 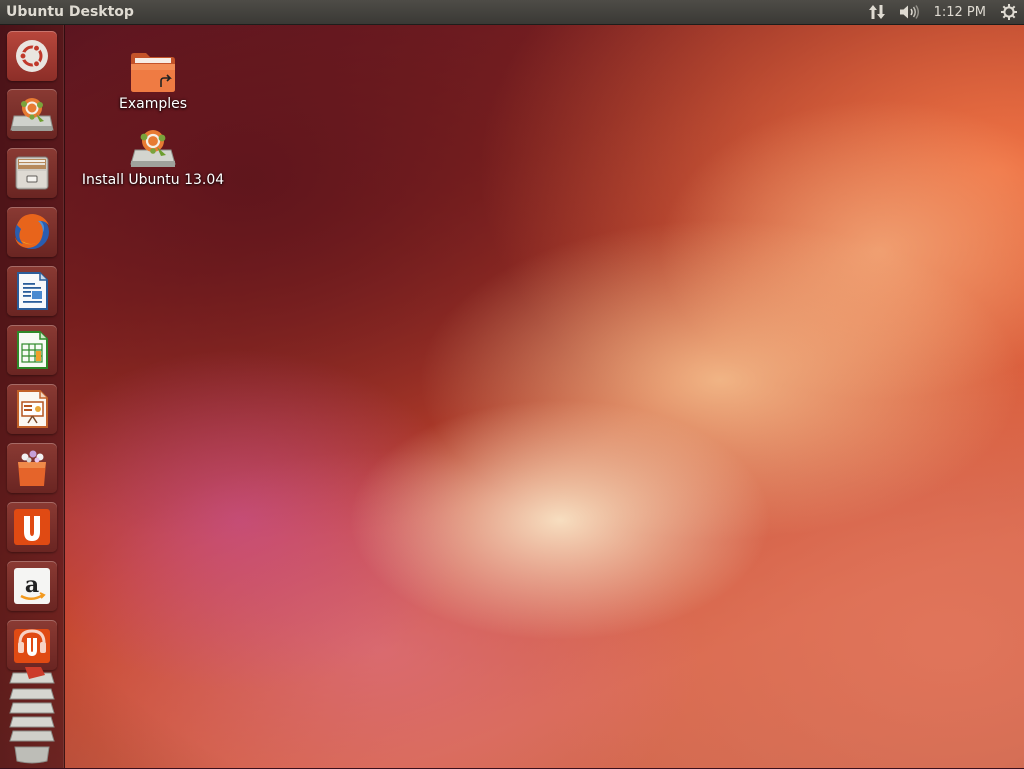 I want to click on calc-spreadsheet-icon, so click(x=32, y=350).